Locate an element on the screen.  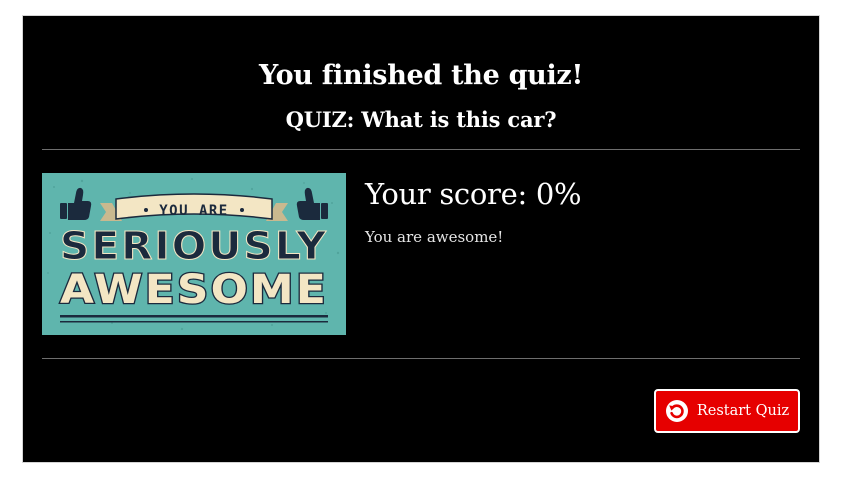
top-divider is located at coordinates (421, 149).